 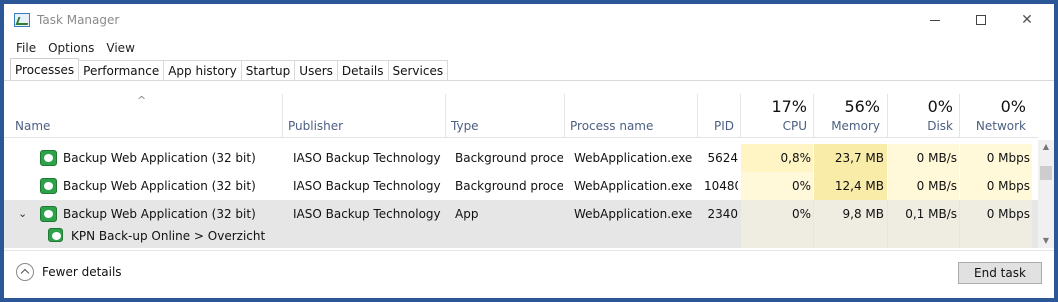 What do you see at coordinates (22, 20) in the screenshot?
I see `task-manager-icon` at bounding box center [22, 20].